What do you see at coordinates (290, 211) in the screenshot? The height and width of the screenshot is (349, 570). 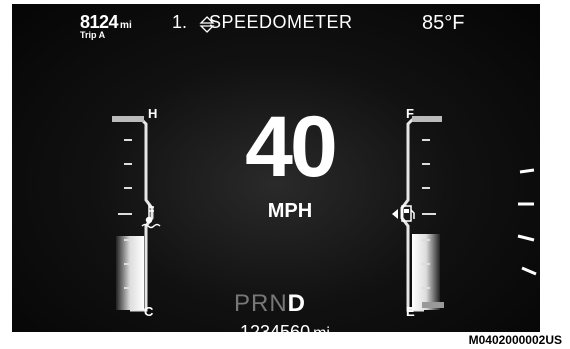 I see `speed-unit: MPH` at bounding box center [290, 211].